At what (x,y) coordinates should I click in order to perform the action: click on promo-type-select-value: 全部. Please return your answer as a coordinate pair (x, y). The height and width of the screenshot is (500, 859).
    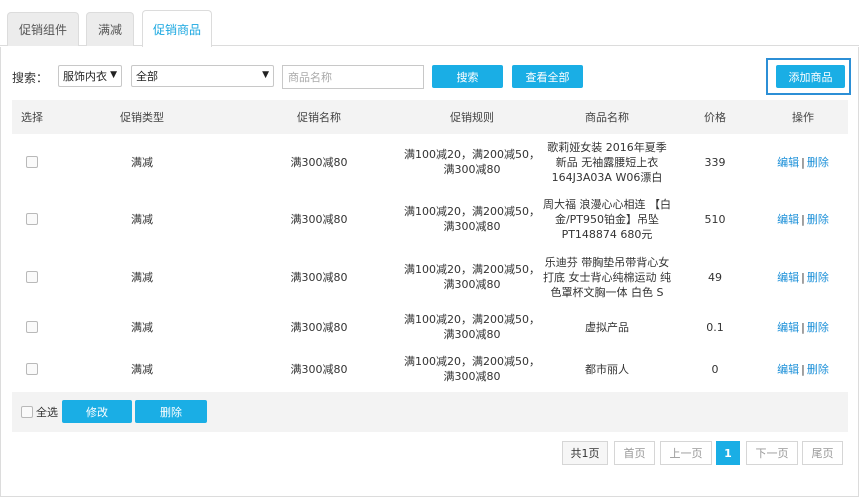
    Looking at the image, I should click on (147, 76).